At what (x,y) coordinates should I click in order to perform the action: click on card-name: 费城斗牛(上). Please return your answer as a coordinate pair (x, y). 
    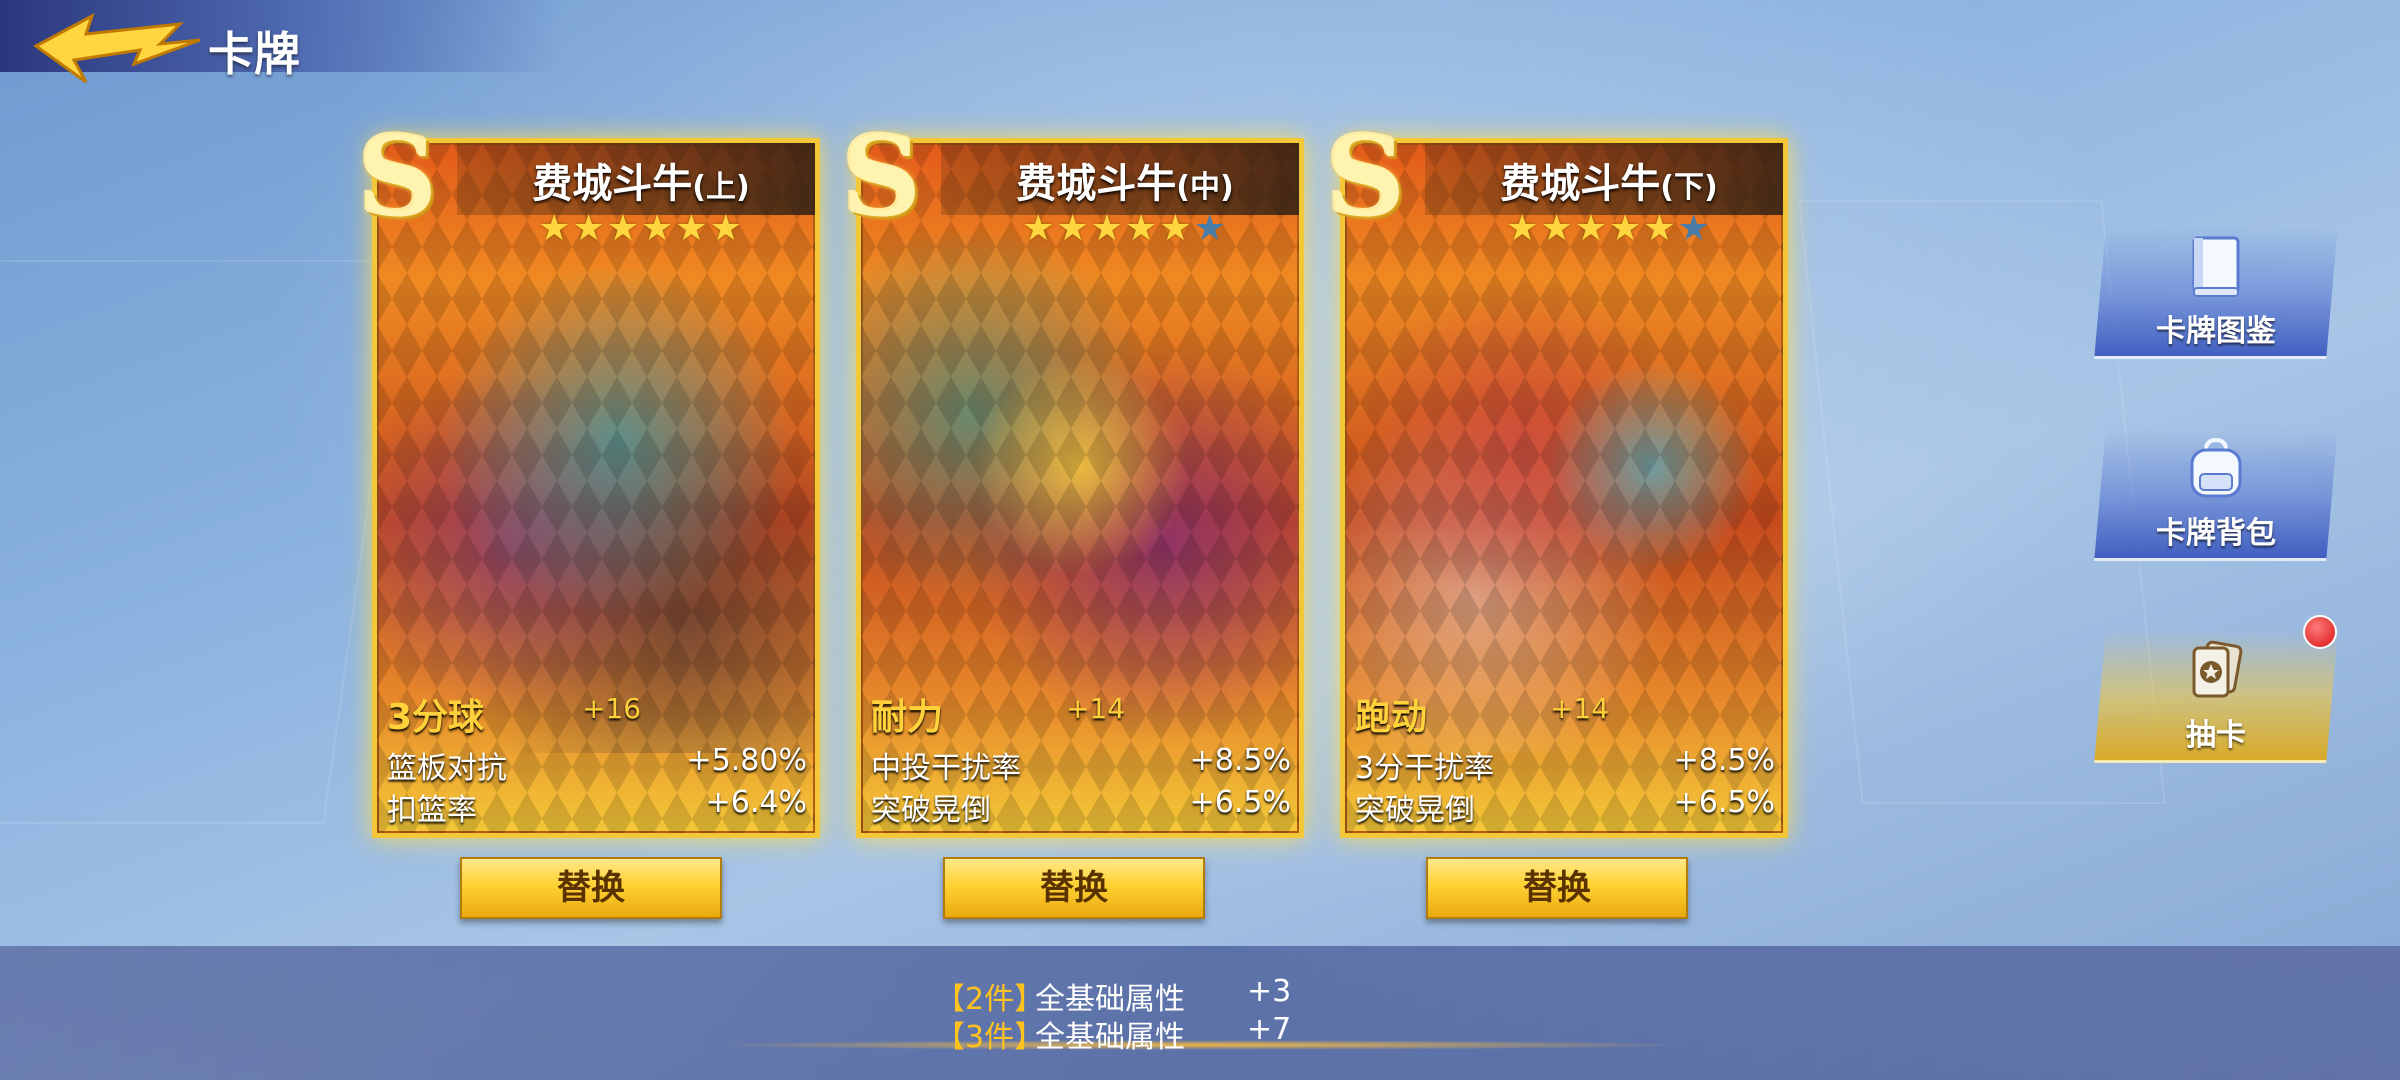
    Looking at the image, I should click on (641, 184).